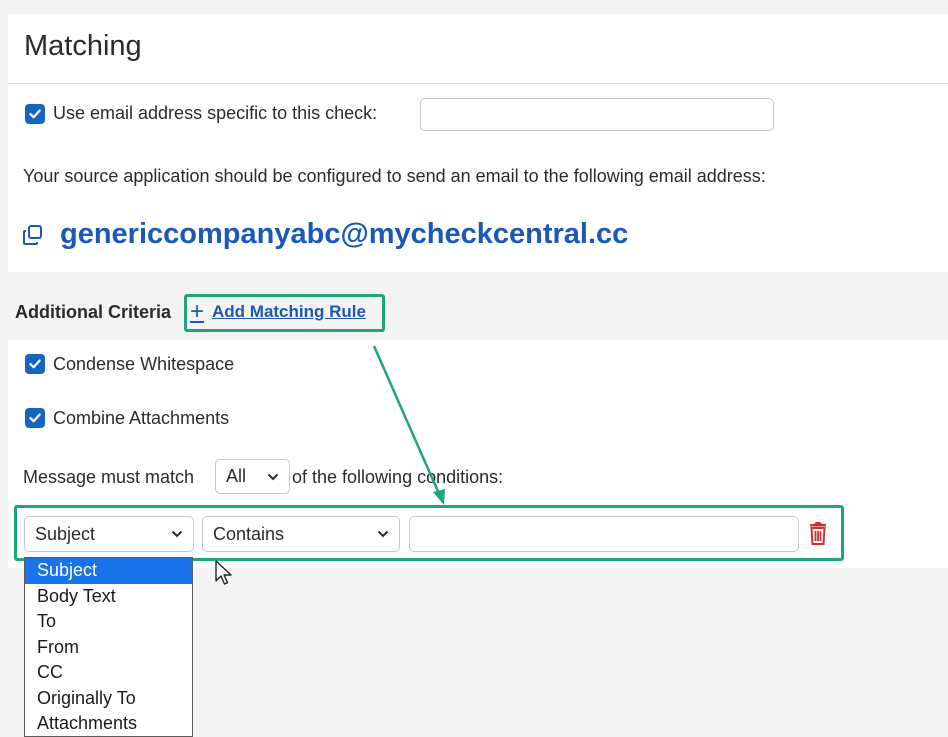 Image resolution: width=948 pixels, height=737 pixels. What do you see at coordinates (429, 533) in the screenshot?
I see `rule-row-highlight` at bounding box center [429, 533].